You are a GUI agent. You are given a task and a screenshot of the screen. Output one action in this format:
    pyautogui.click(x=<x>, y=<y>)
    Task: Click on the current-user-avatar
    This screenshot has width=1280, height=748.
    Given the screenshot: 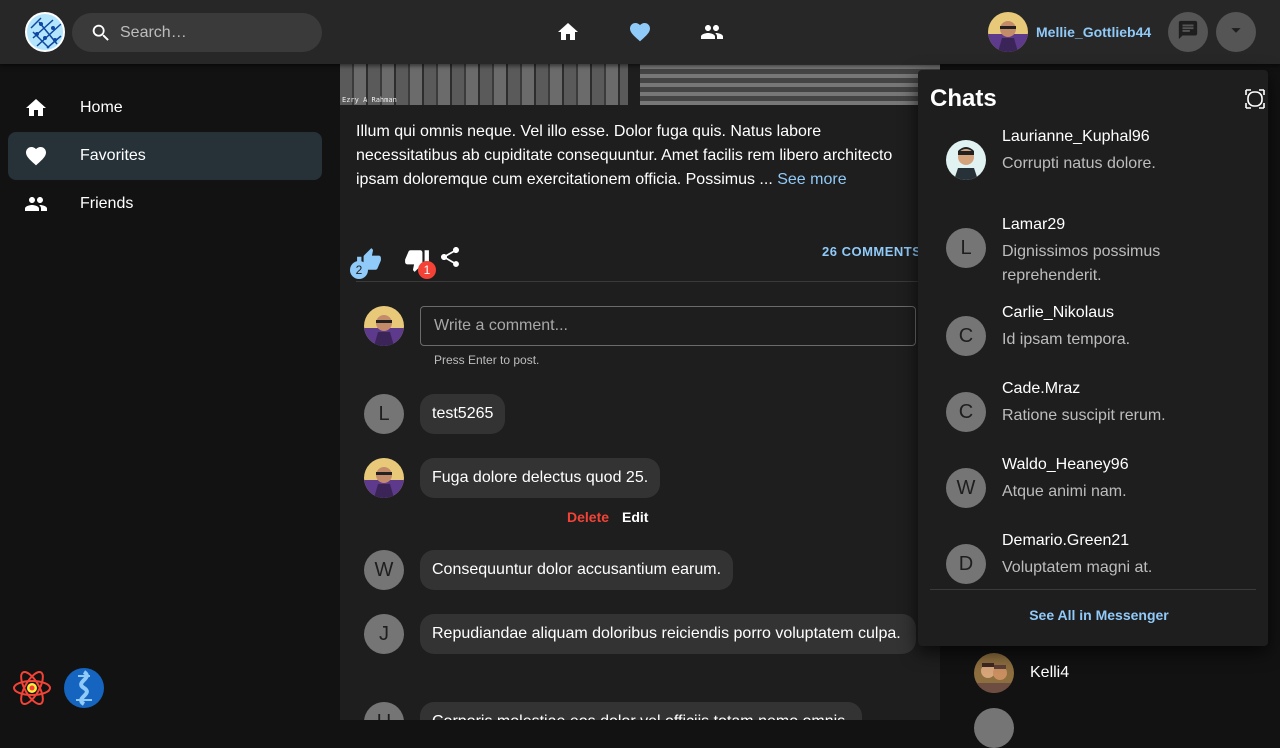 What is the action you would take?
    pyautogui.click(x=384, y=326)
    